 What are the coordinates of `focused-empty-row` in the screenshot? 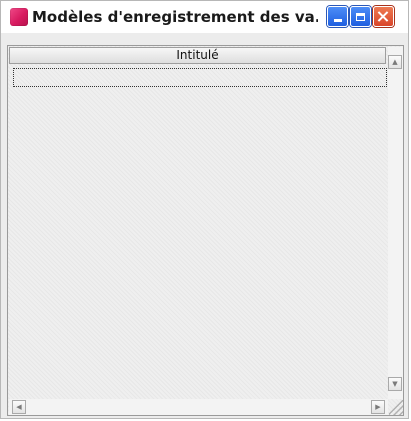 It's located at (200, 77).